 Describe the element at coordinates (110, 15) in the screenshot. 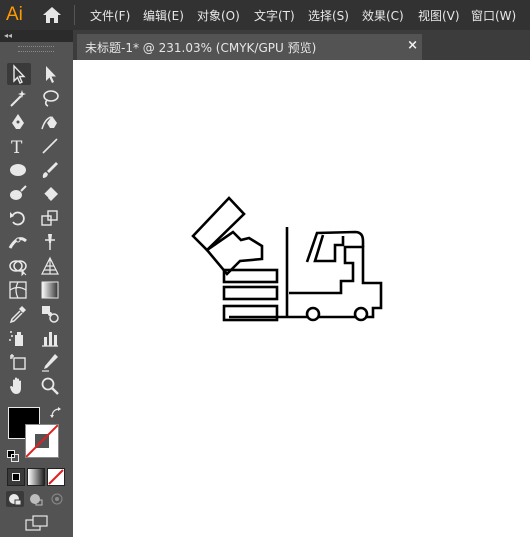

I see `menu-file: 文件(F)` at that location.